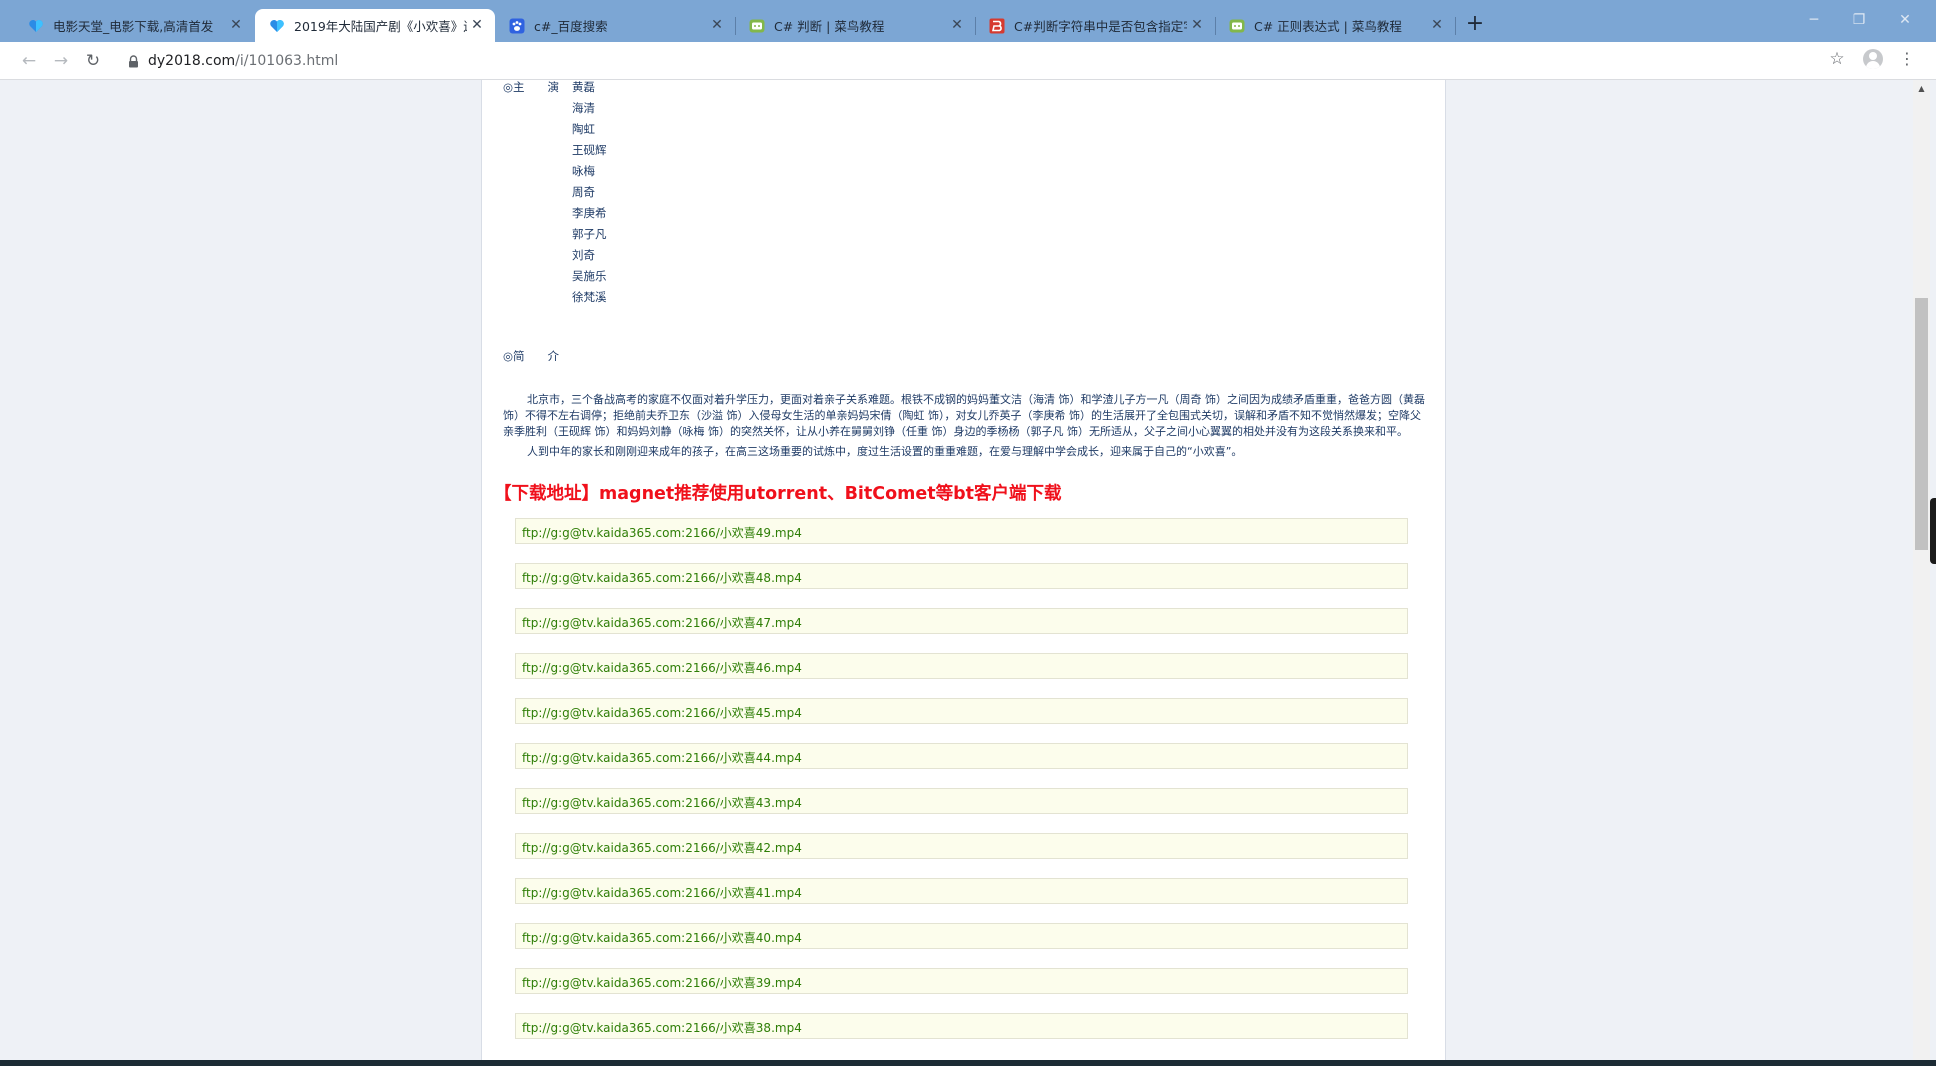 This screenshot has height=1066, width=1936. Describe the element at coordinates (974, 61) in the screenshot. I see `address-bar: dy2018.com/i/101063.html` at that location.